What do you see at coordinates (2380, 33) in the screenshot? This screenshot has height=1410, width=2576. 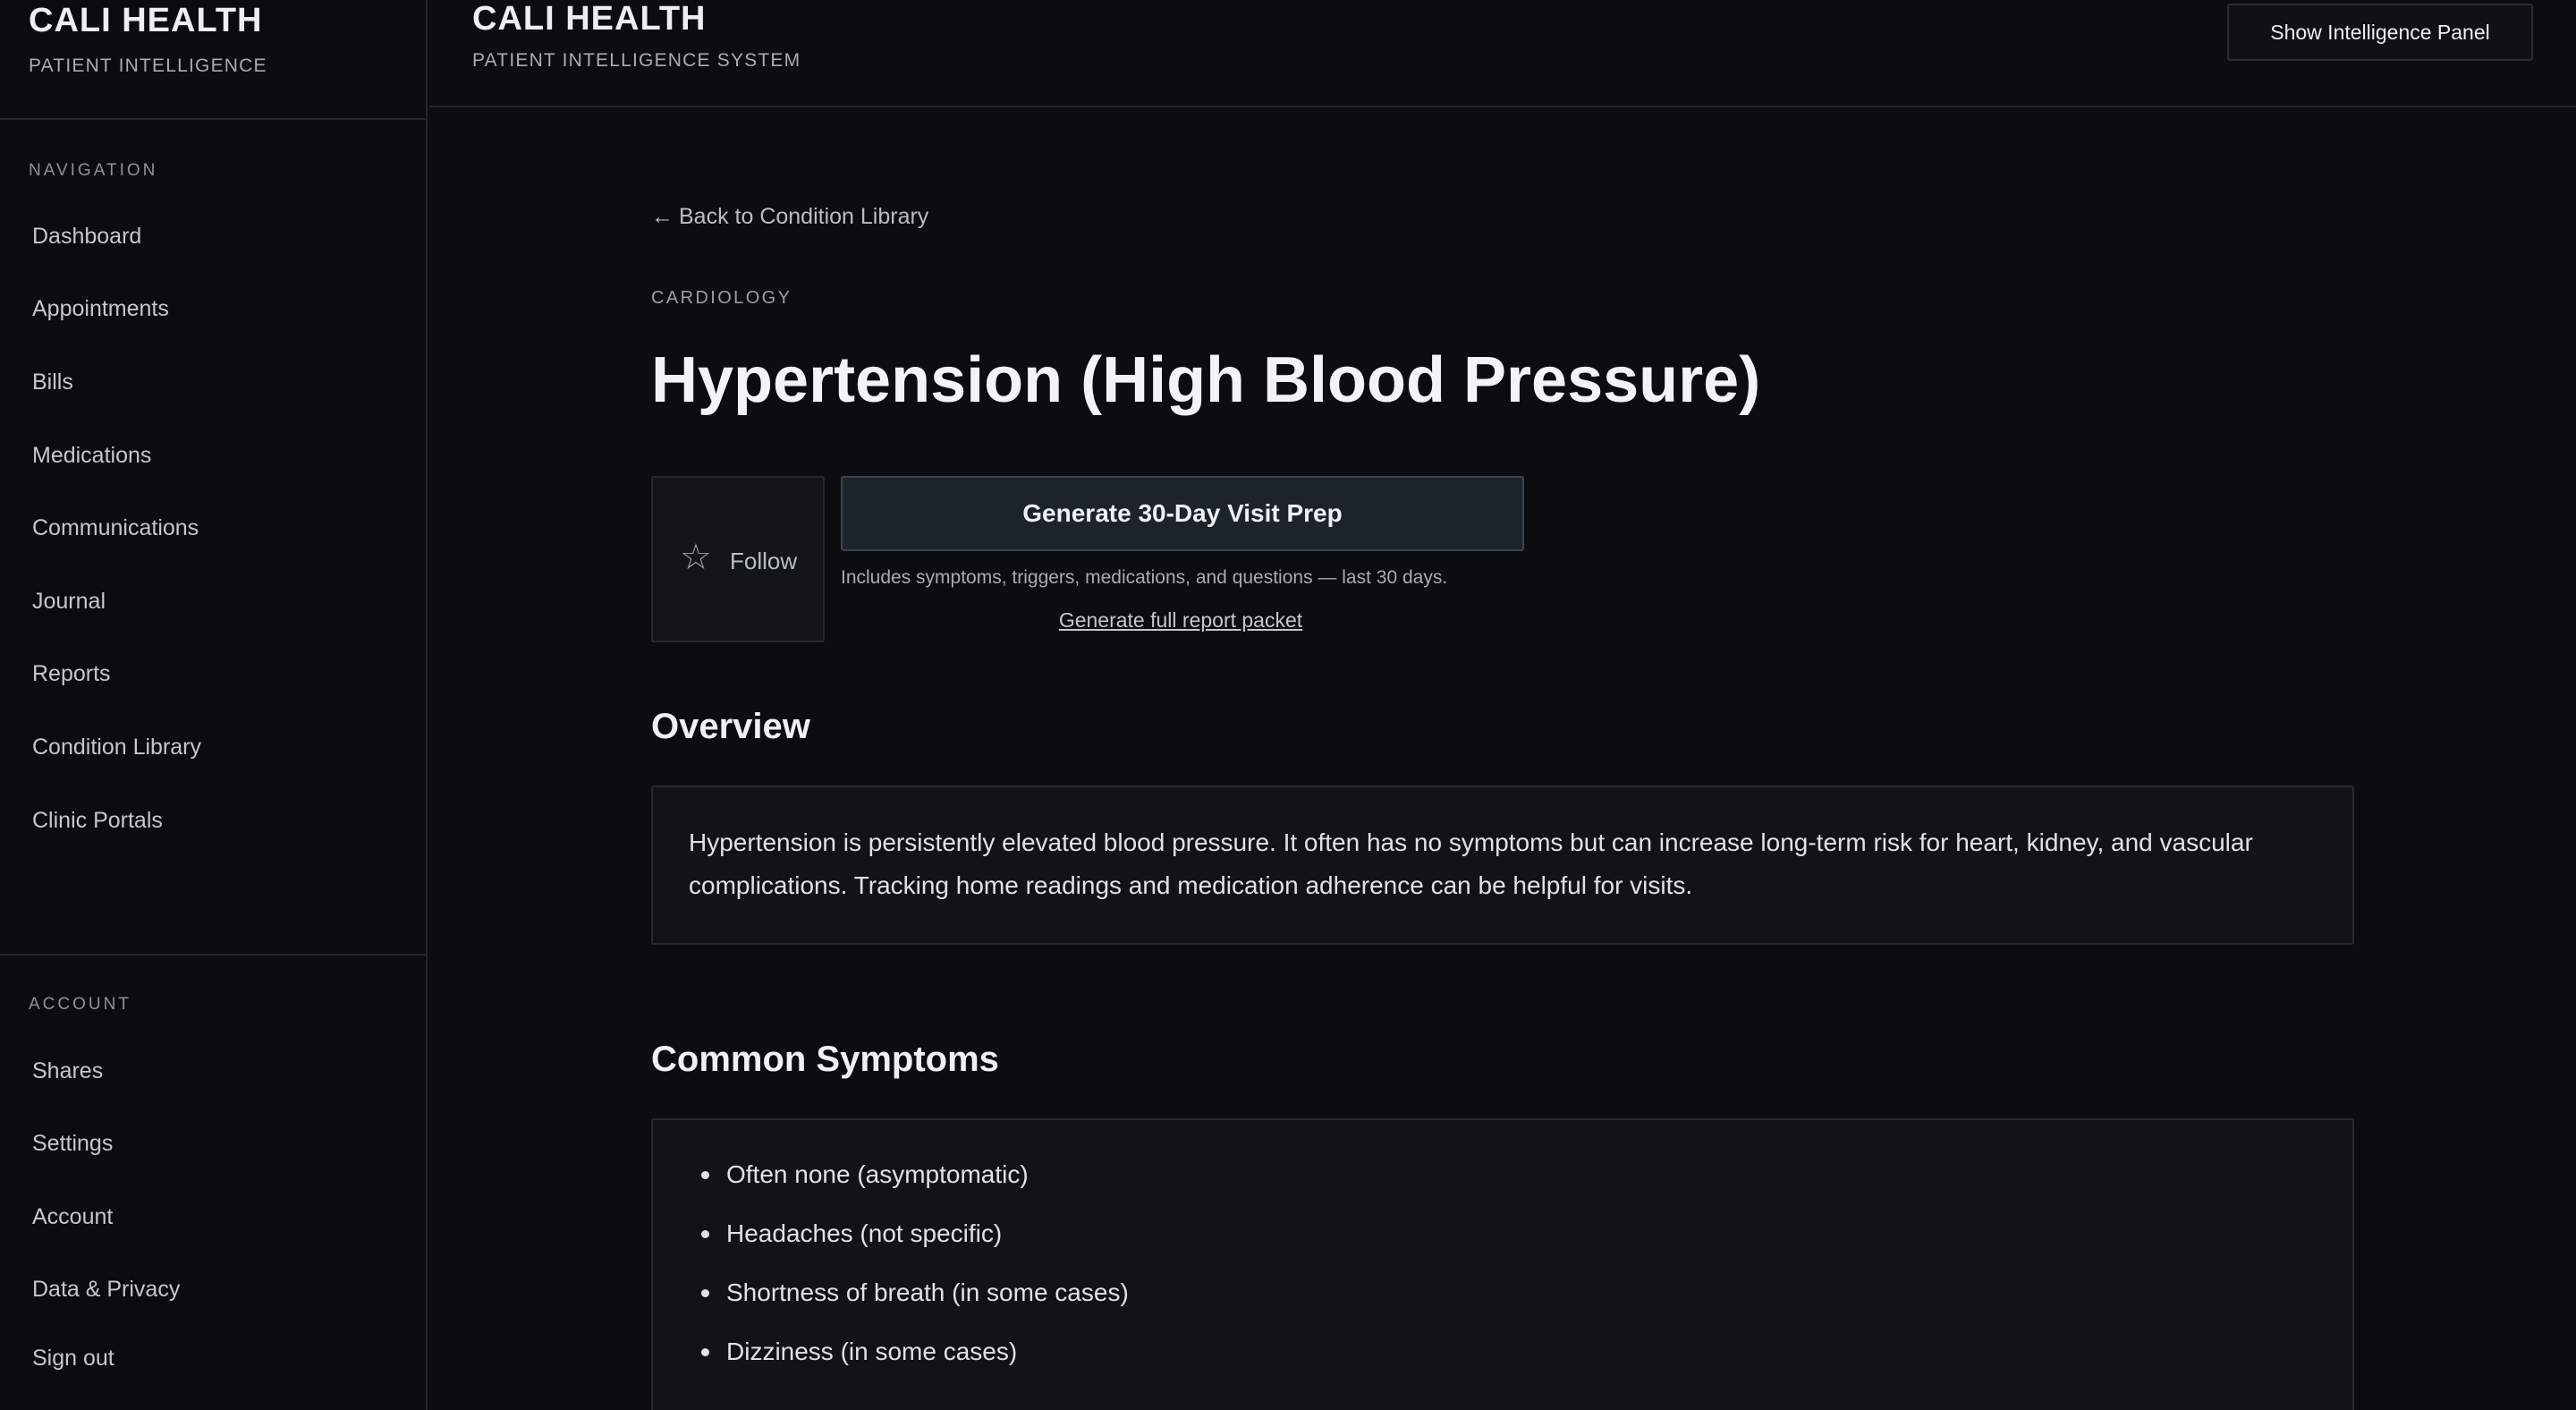 I see `show-intelligence-panel-button: Show Intelligence Panel` at bounding box center [2380, 33].